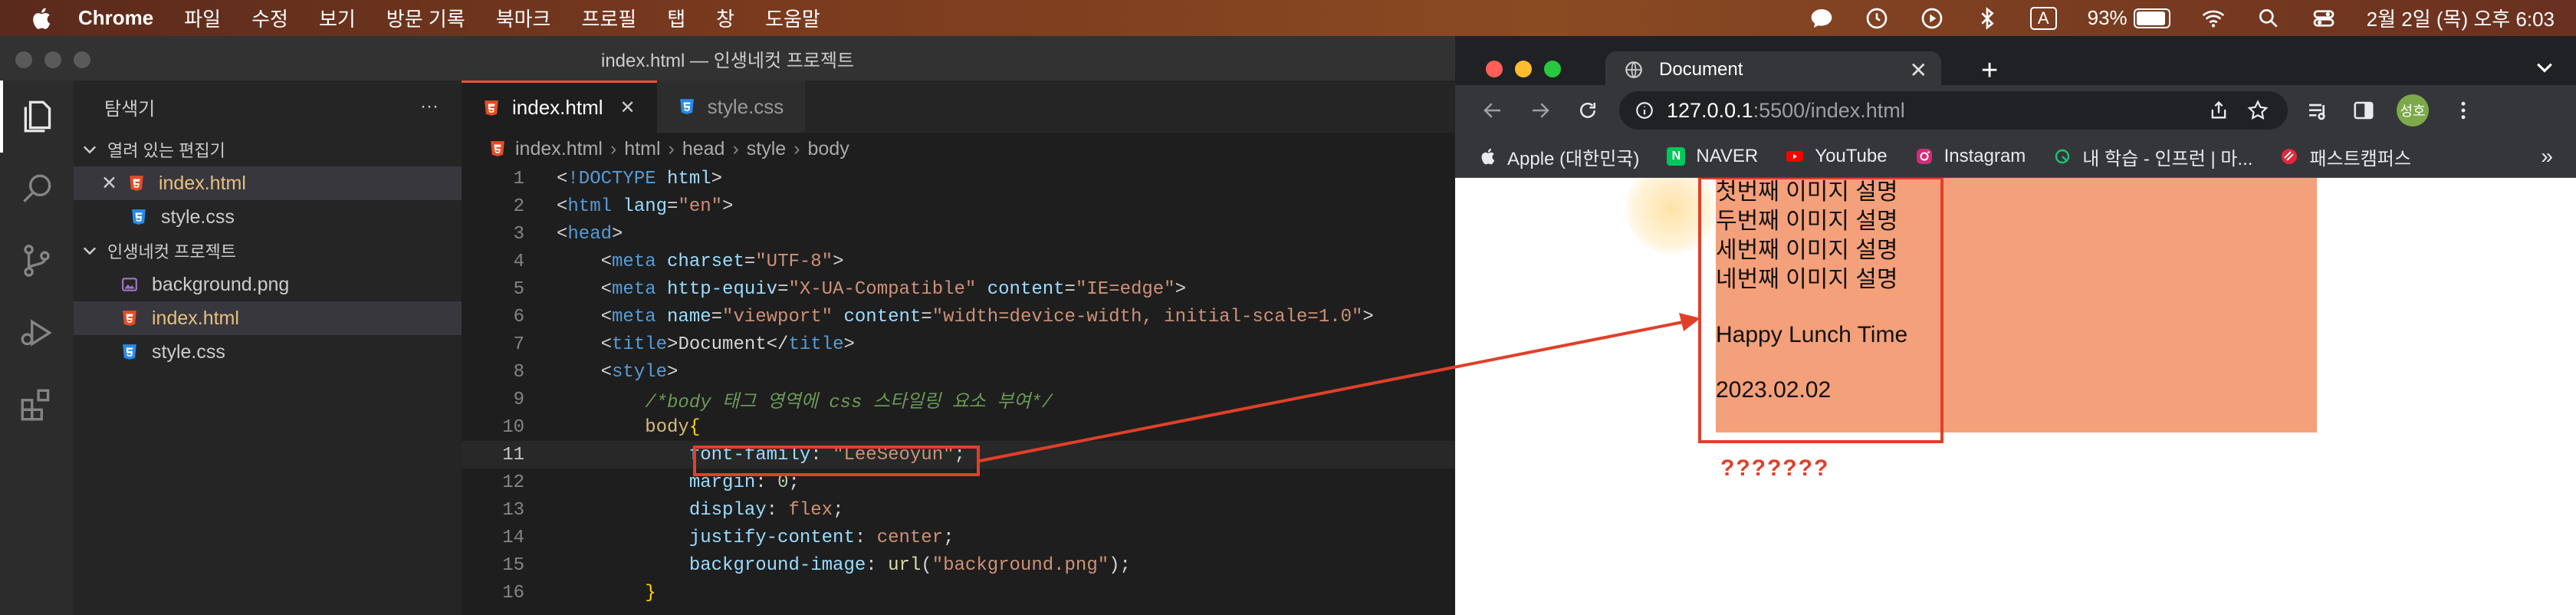 Image resolution: width=2576 pixels, height=615 pixels. I want to click on code-line: 14 justify-content: center;, so click(958, 537).